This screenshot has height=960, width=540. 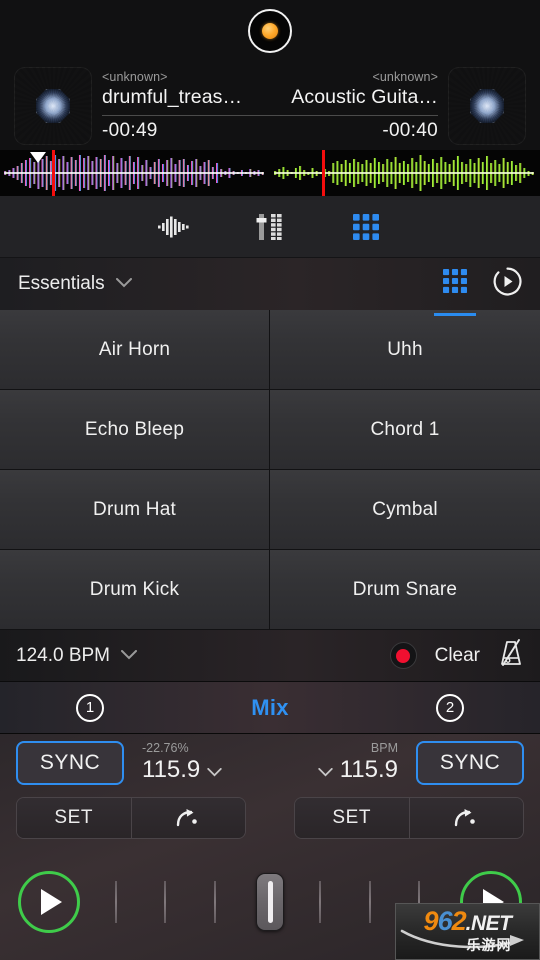 I want to click on mix-bar: 1 Mix 2, so click(x=270, y=708).